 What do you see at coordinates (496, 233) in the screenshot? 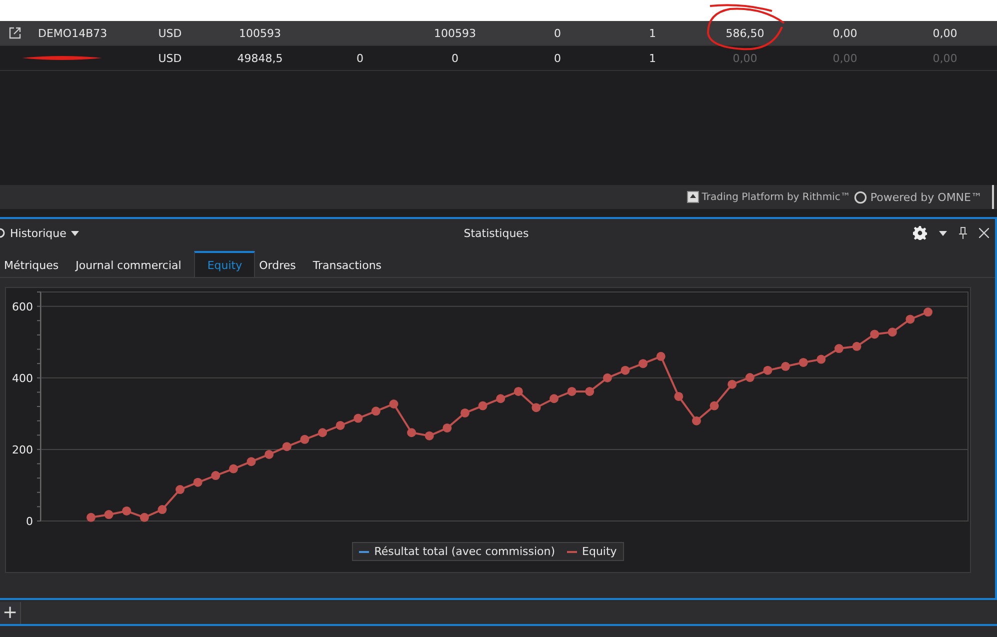
I see `panel-title: Statistiques` at bounding box center [496, 233].